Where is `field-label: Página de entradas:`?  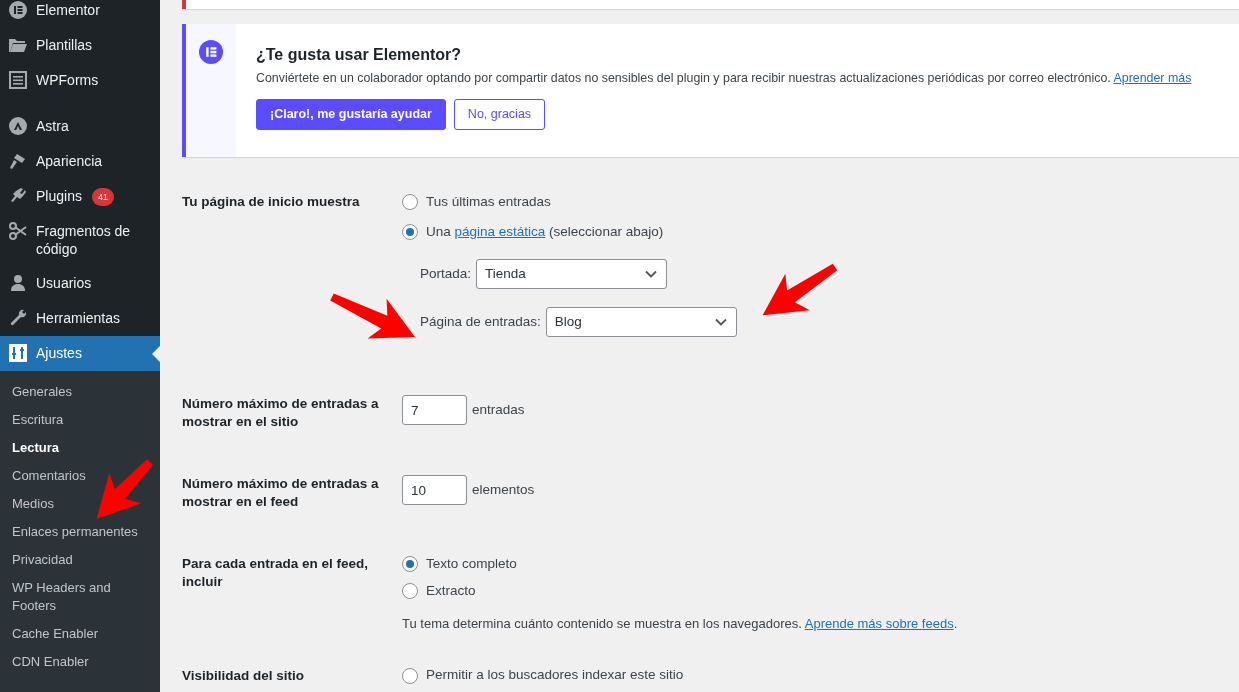
field-label: Página de entradas: is located at coordinates (480, 321).